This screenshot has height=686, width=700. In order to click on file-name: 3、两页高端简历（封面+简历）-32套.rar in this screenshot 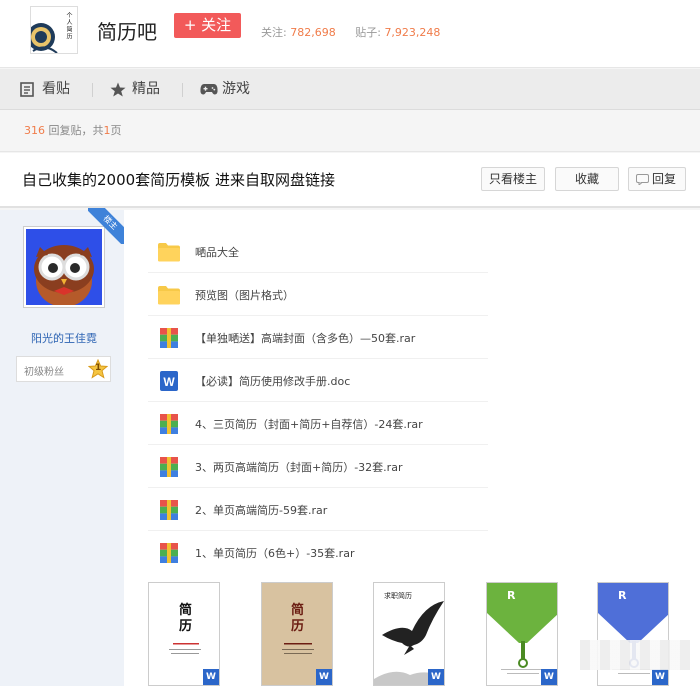, I will do `click(299, 467)`.